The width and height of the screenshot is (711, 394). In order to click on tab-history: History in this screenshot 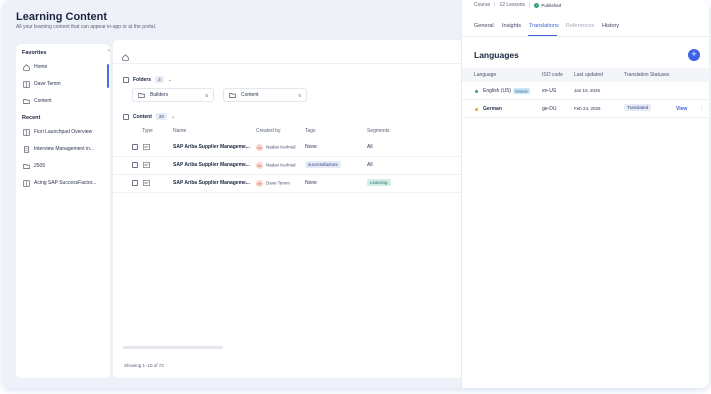, I will do `click(610, 26)`.